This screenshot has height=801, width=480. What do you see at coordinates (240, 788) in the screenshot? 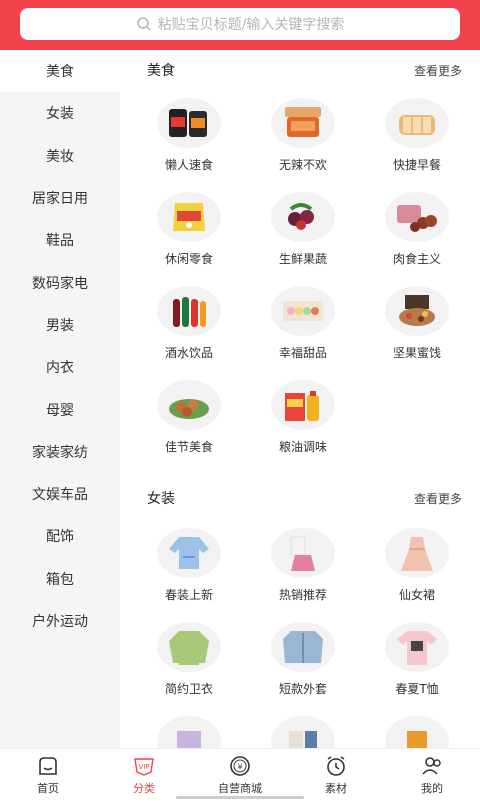
I see `tab-label: 自营商城` at bounding box center [240, 788].